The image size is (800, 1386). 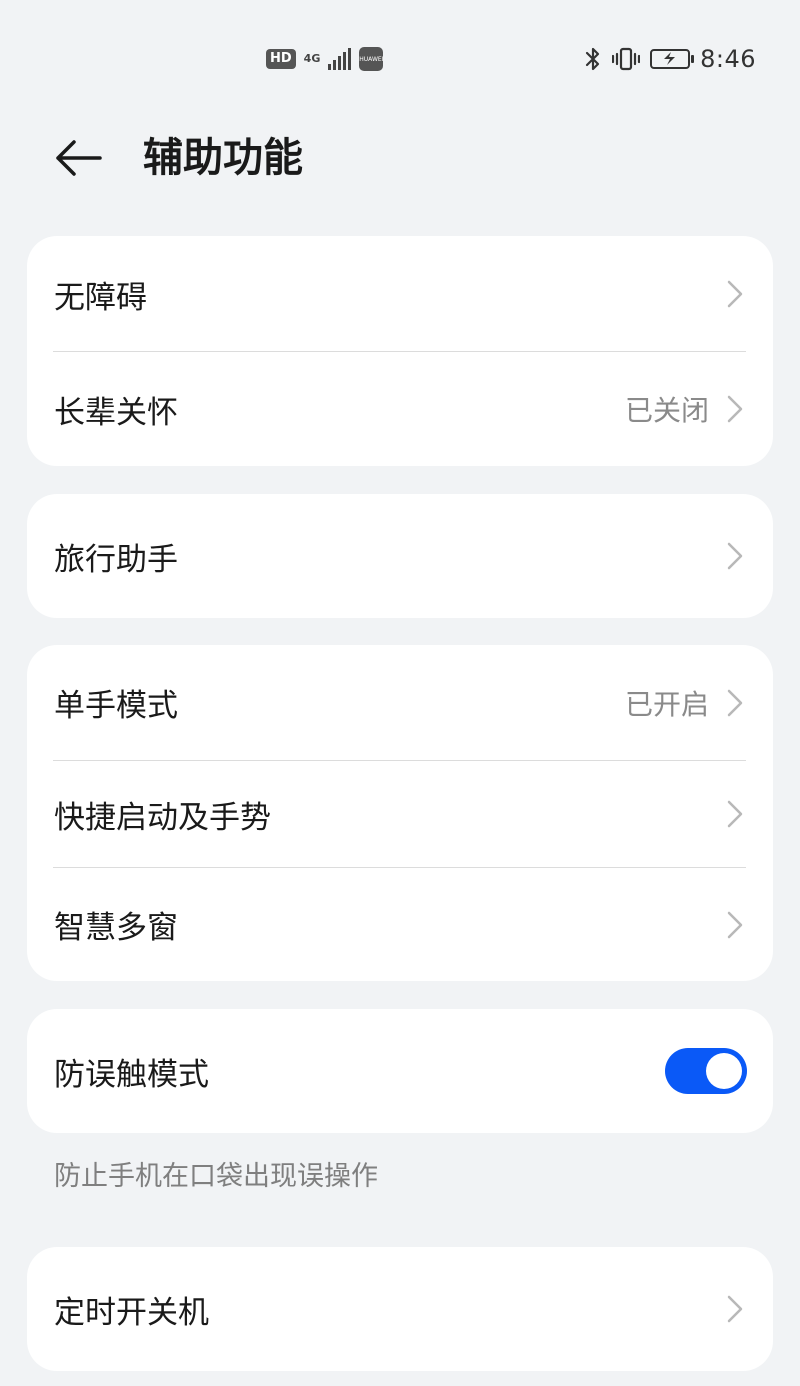 I want to click on settings-group-4: 防误触模式, so click(x=400, y=1071).